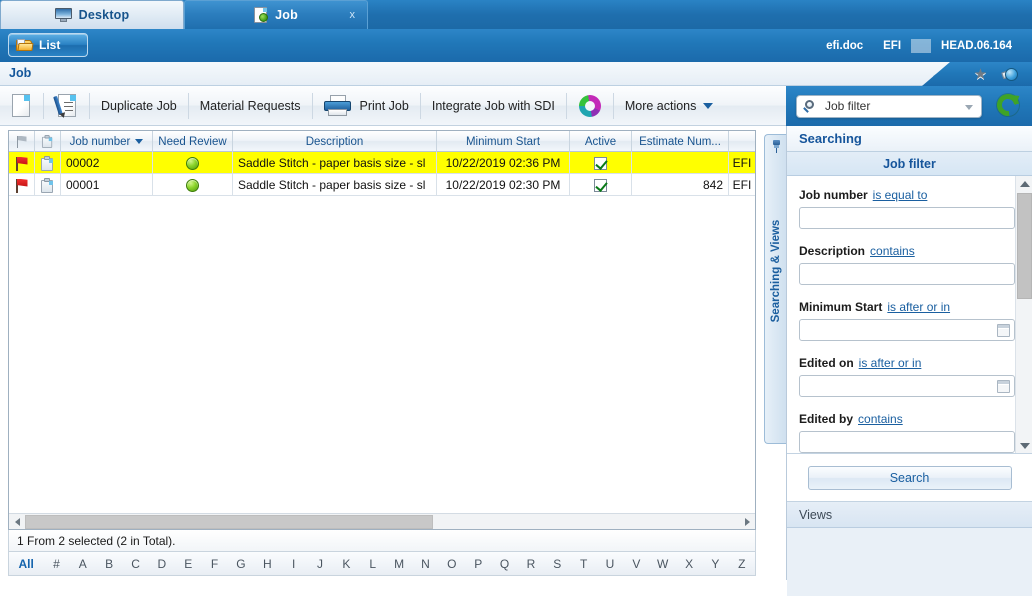  Describe the element at coordinates (921, 45) in the screenshot. I see `header-divider` at that location.